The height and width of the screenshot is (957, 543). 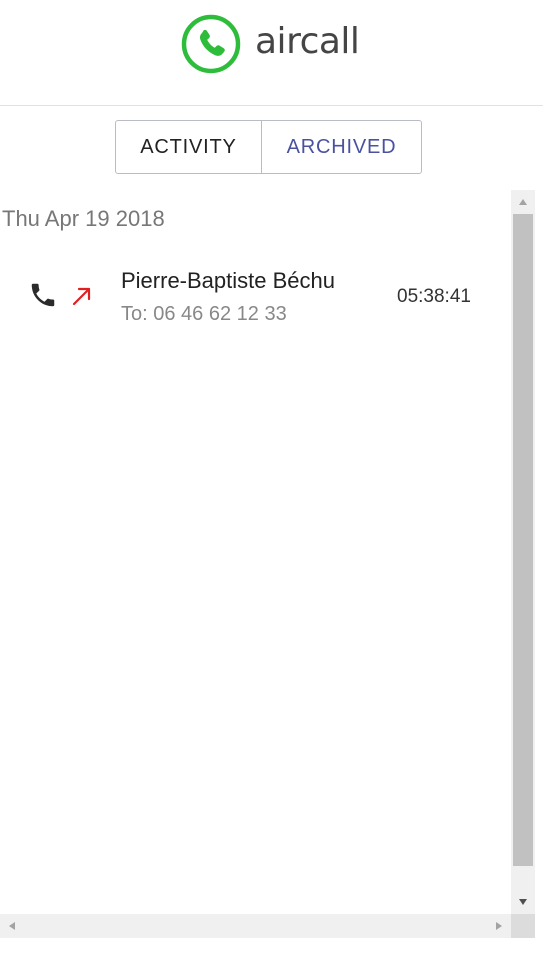 What do you see at coordinates (341, 147) in the screenshot?
I see `tab-archived: ARCHIVED` at bounding box center [341, 147].